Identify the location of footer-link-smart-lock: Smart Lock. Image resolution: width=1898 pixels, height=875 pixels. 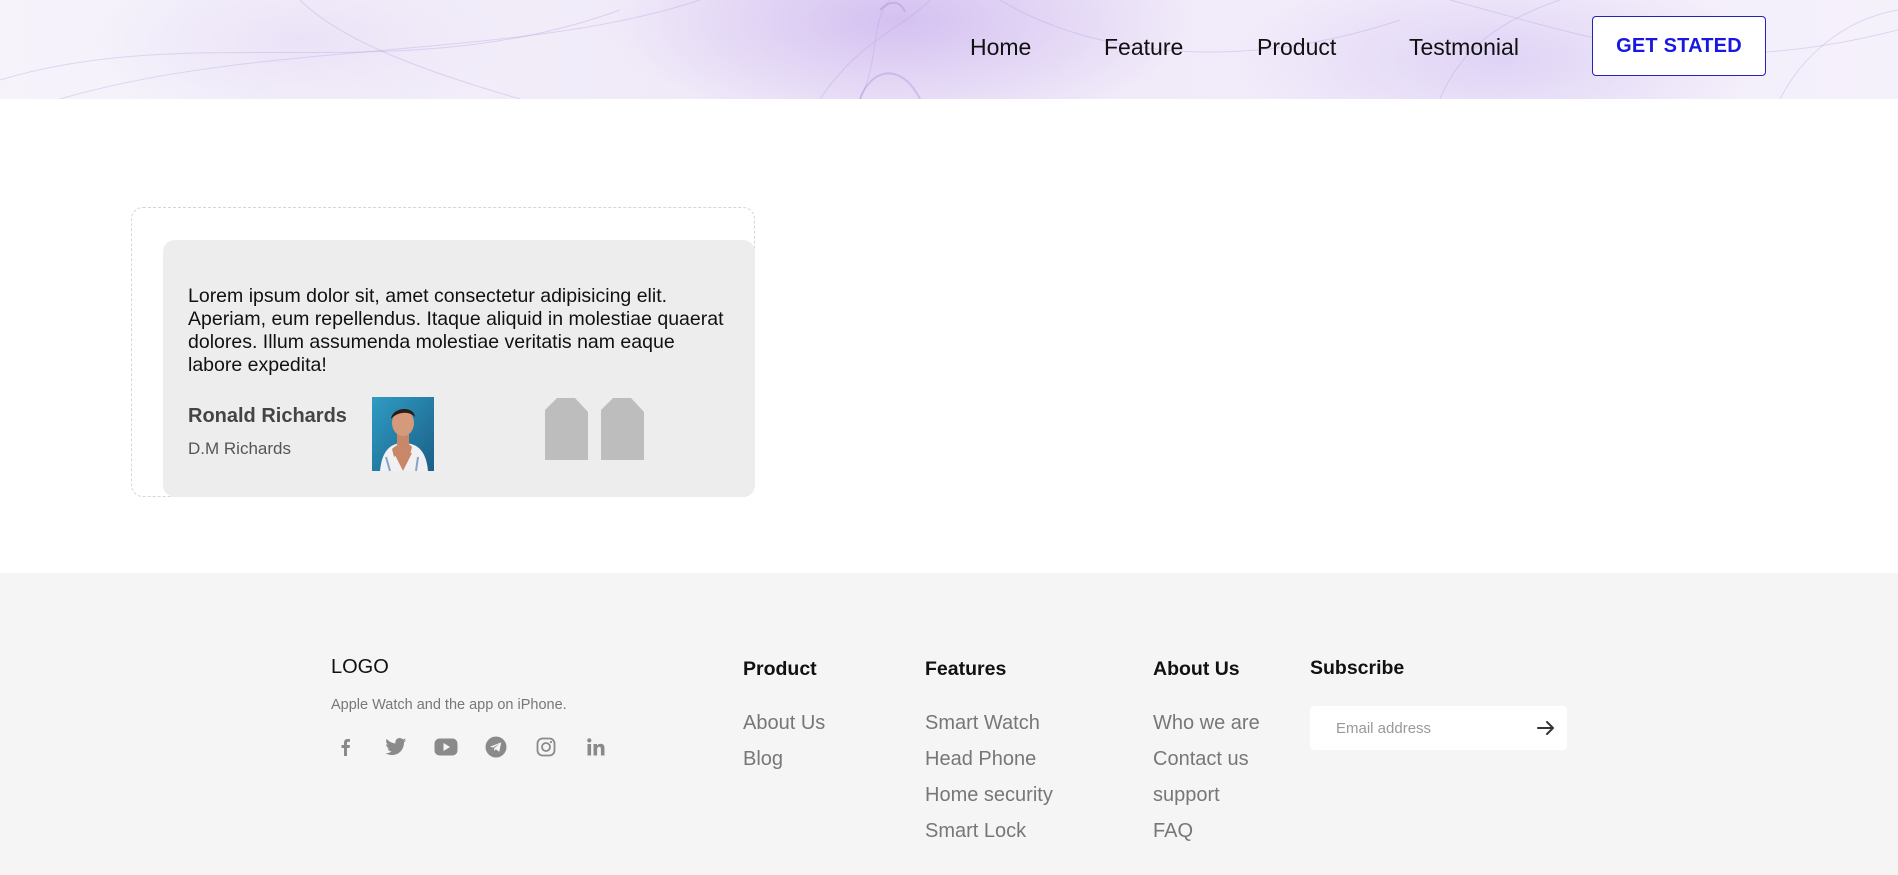
(975, 831).